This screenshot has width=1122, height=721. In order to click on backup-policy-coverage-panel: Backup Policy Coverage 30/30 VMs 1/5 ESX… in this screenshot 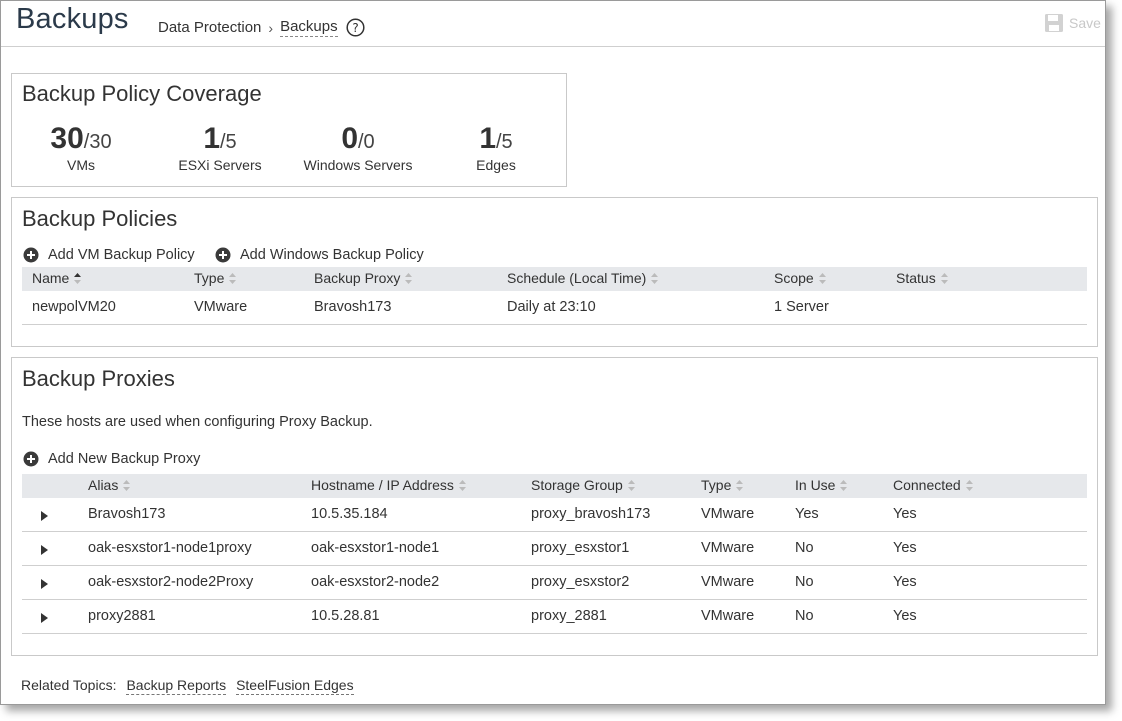, I will do `click(289, 130)`.